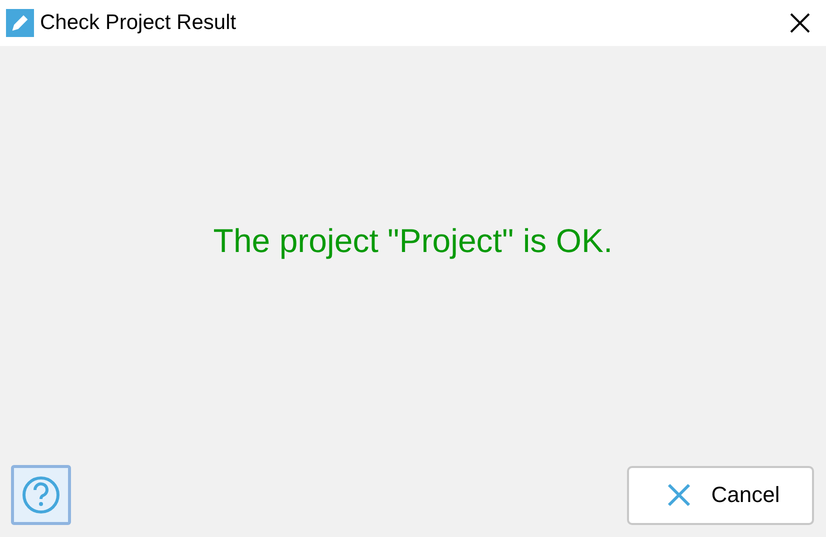  I want to click on pencil-icon, so click(20, 23).